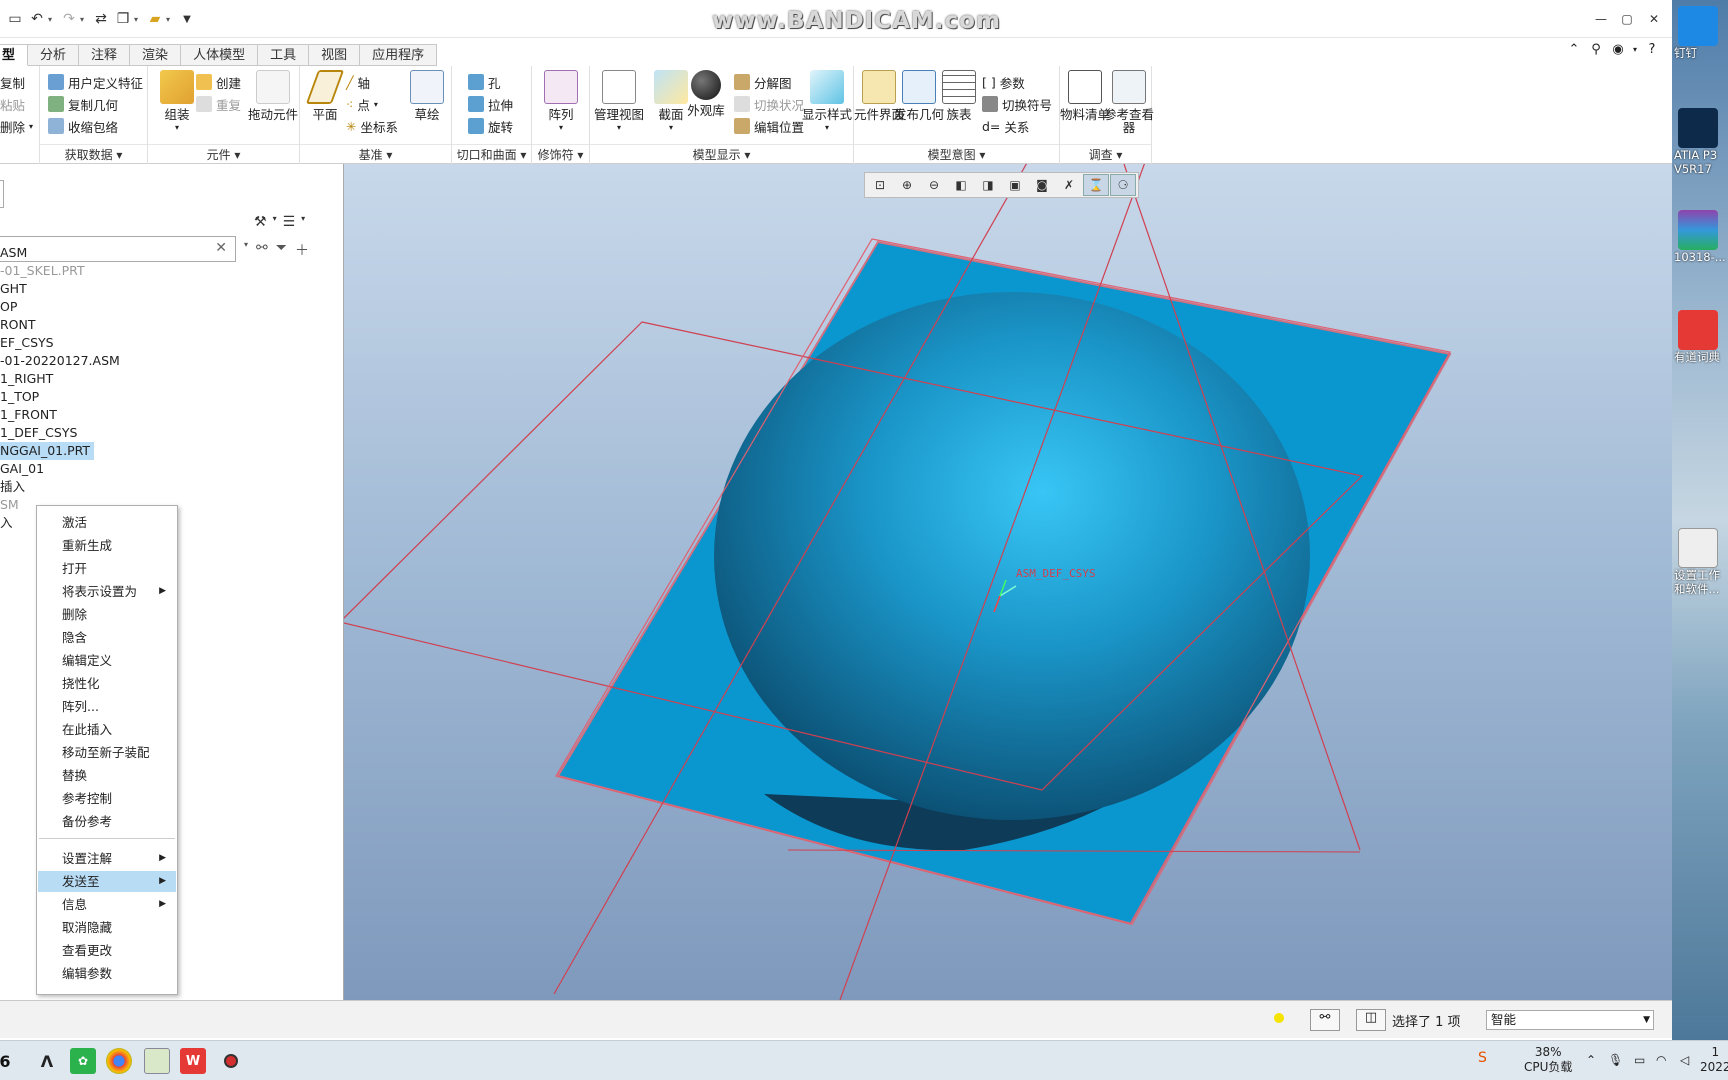 The height and width of the screenshot is (1080, 1728). What do you see at coordinates (284, 55) in the screenshot?
I see `tab-tools: 工具` at bounding box center [284, 55].